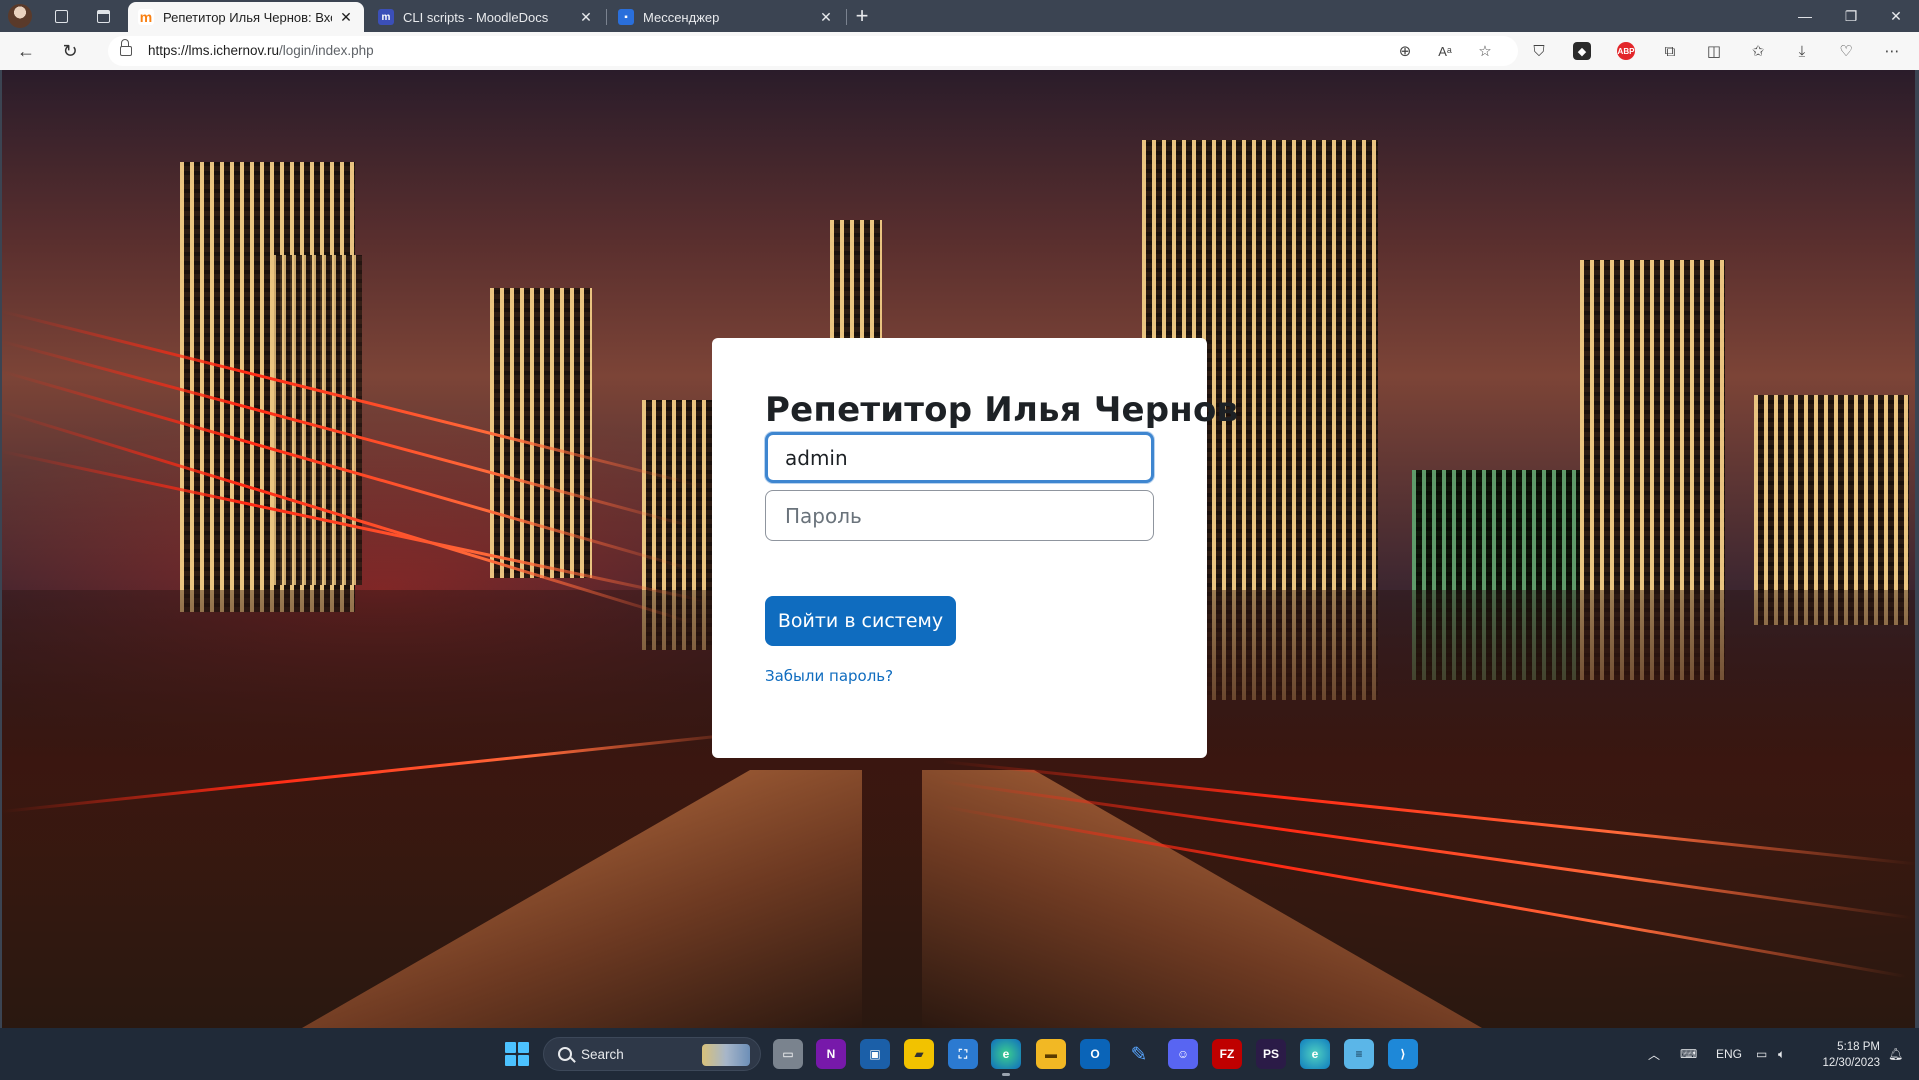  I want to click on favorites-icon: ✩, so click(1758, 51).